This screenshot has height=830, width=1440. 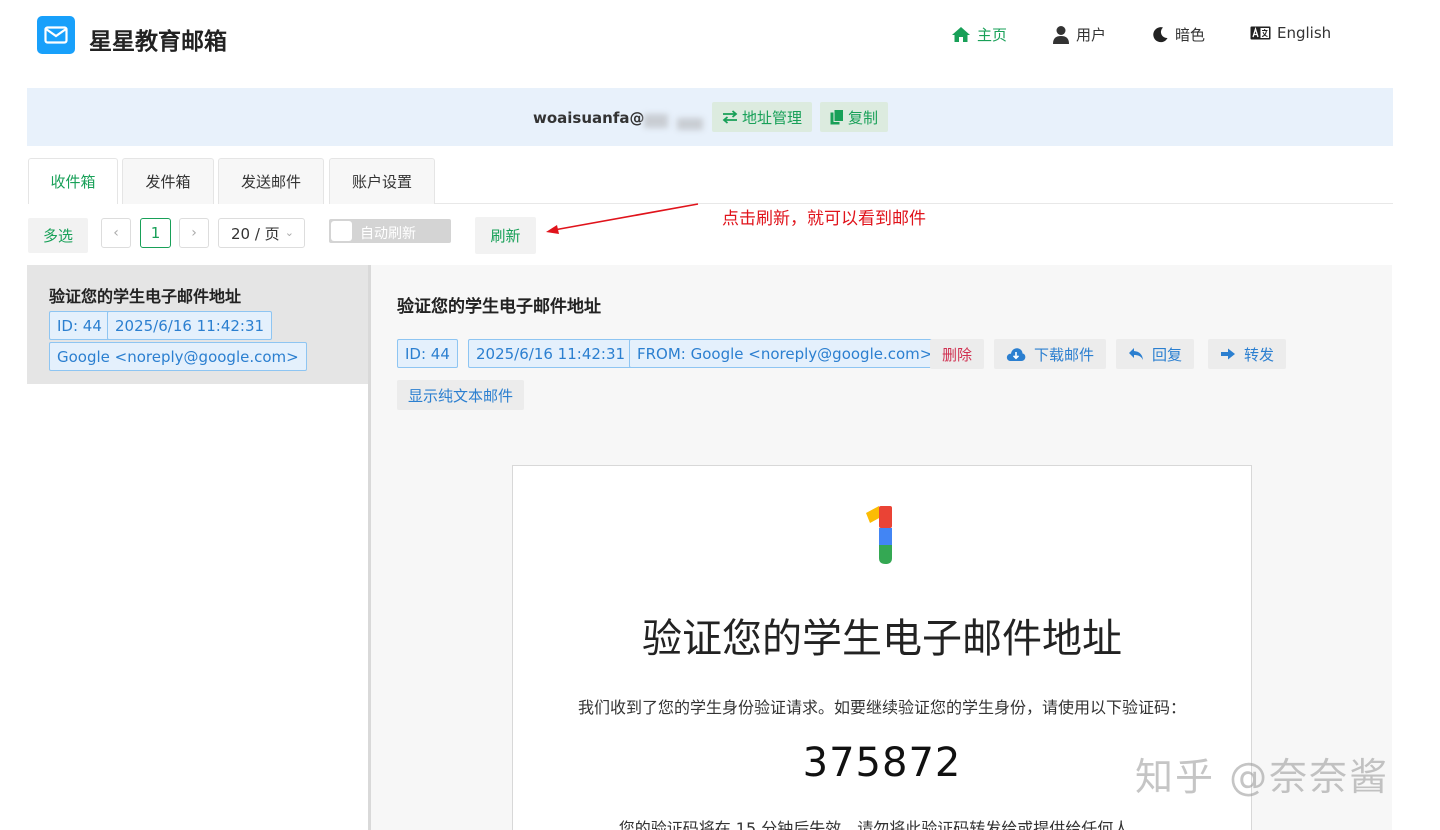 What do you see at coordinates (382, 181) in the screenshot?
I see `tab-account-settings: 账户设置` at bounding box center [382, 181].